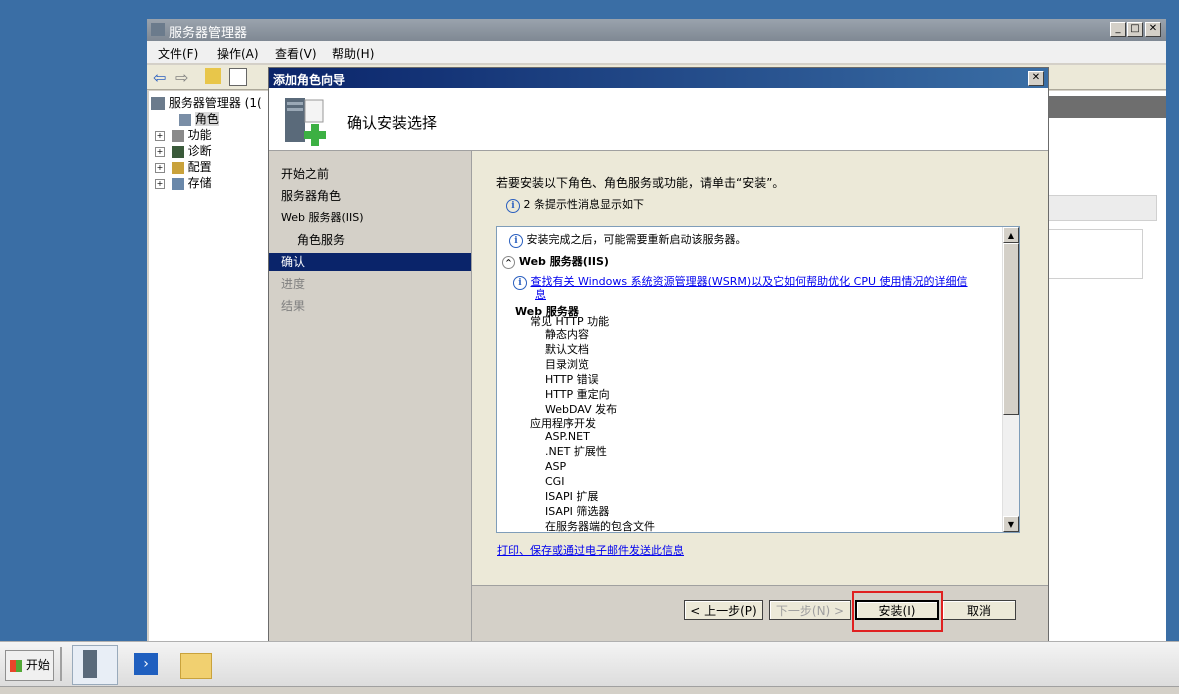 This screenshot has width=1179, height=694. Describe the element at coordinates (1105, 367) in the screenshot. I see `details-pane` at that location.